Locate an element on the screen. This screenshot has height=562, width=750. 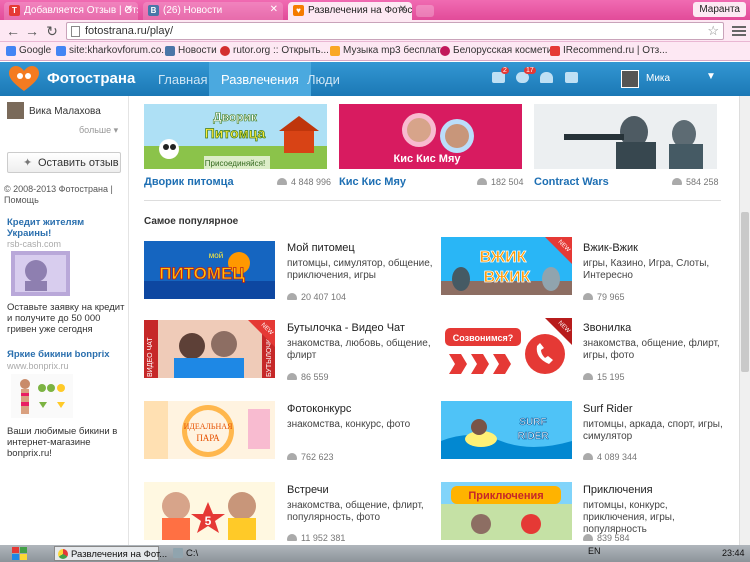
player-count: 762 623 is located at coordinates (310, 457).